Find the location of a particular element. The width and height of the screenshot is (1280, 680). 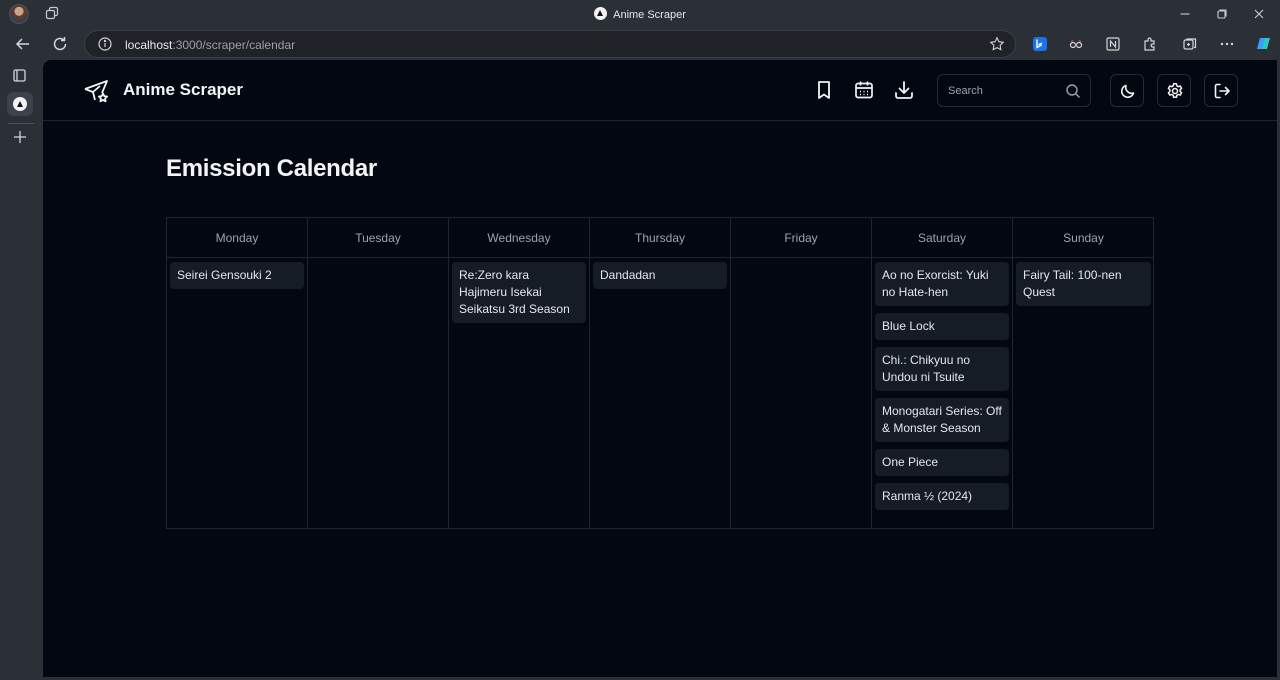

calendar-icon is located at coordinates (864, 90).